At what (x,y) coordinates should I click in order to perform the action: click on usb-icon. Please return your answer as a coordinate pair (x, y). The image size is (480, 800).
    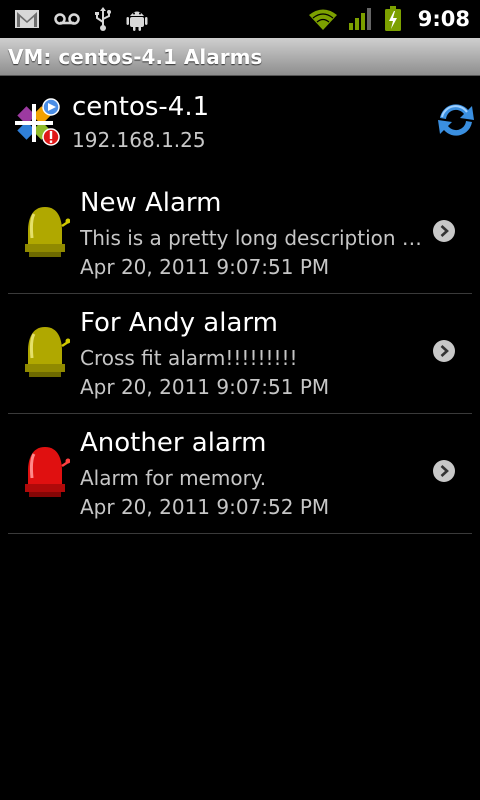
    Looking at the image, I should click on (103, 19).